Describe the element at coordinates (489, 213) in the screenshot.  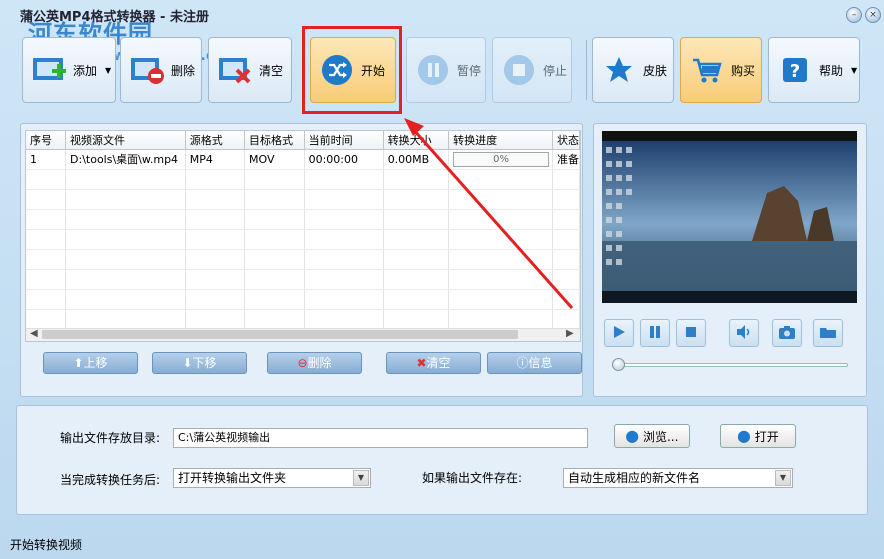
I see `annotation-arrow-icon` at that location.